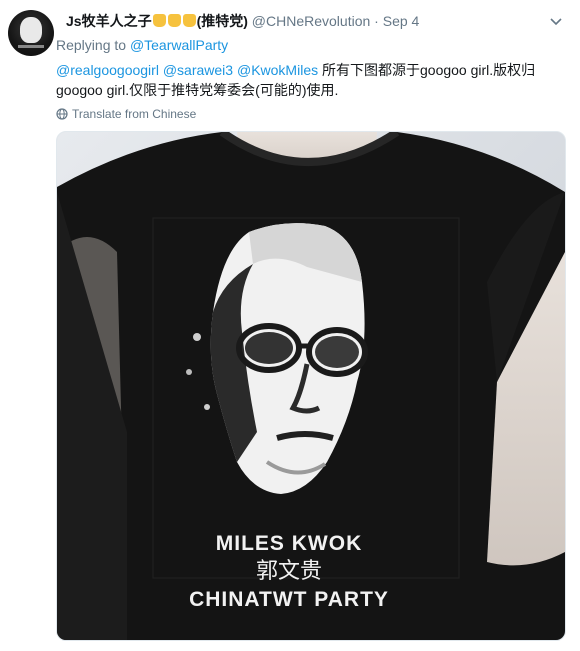 This screenshot has height=651, width=580. I want to click on display-name-suffix: (推特党), so click(222, 21).